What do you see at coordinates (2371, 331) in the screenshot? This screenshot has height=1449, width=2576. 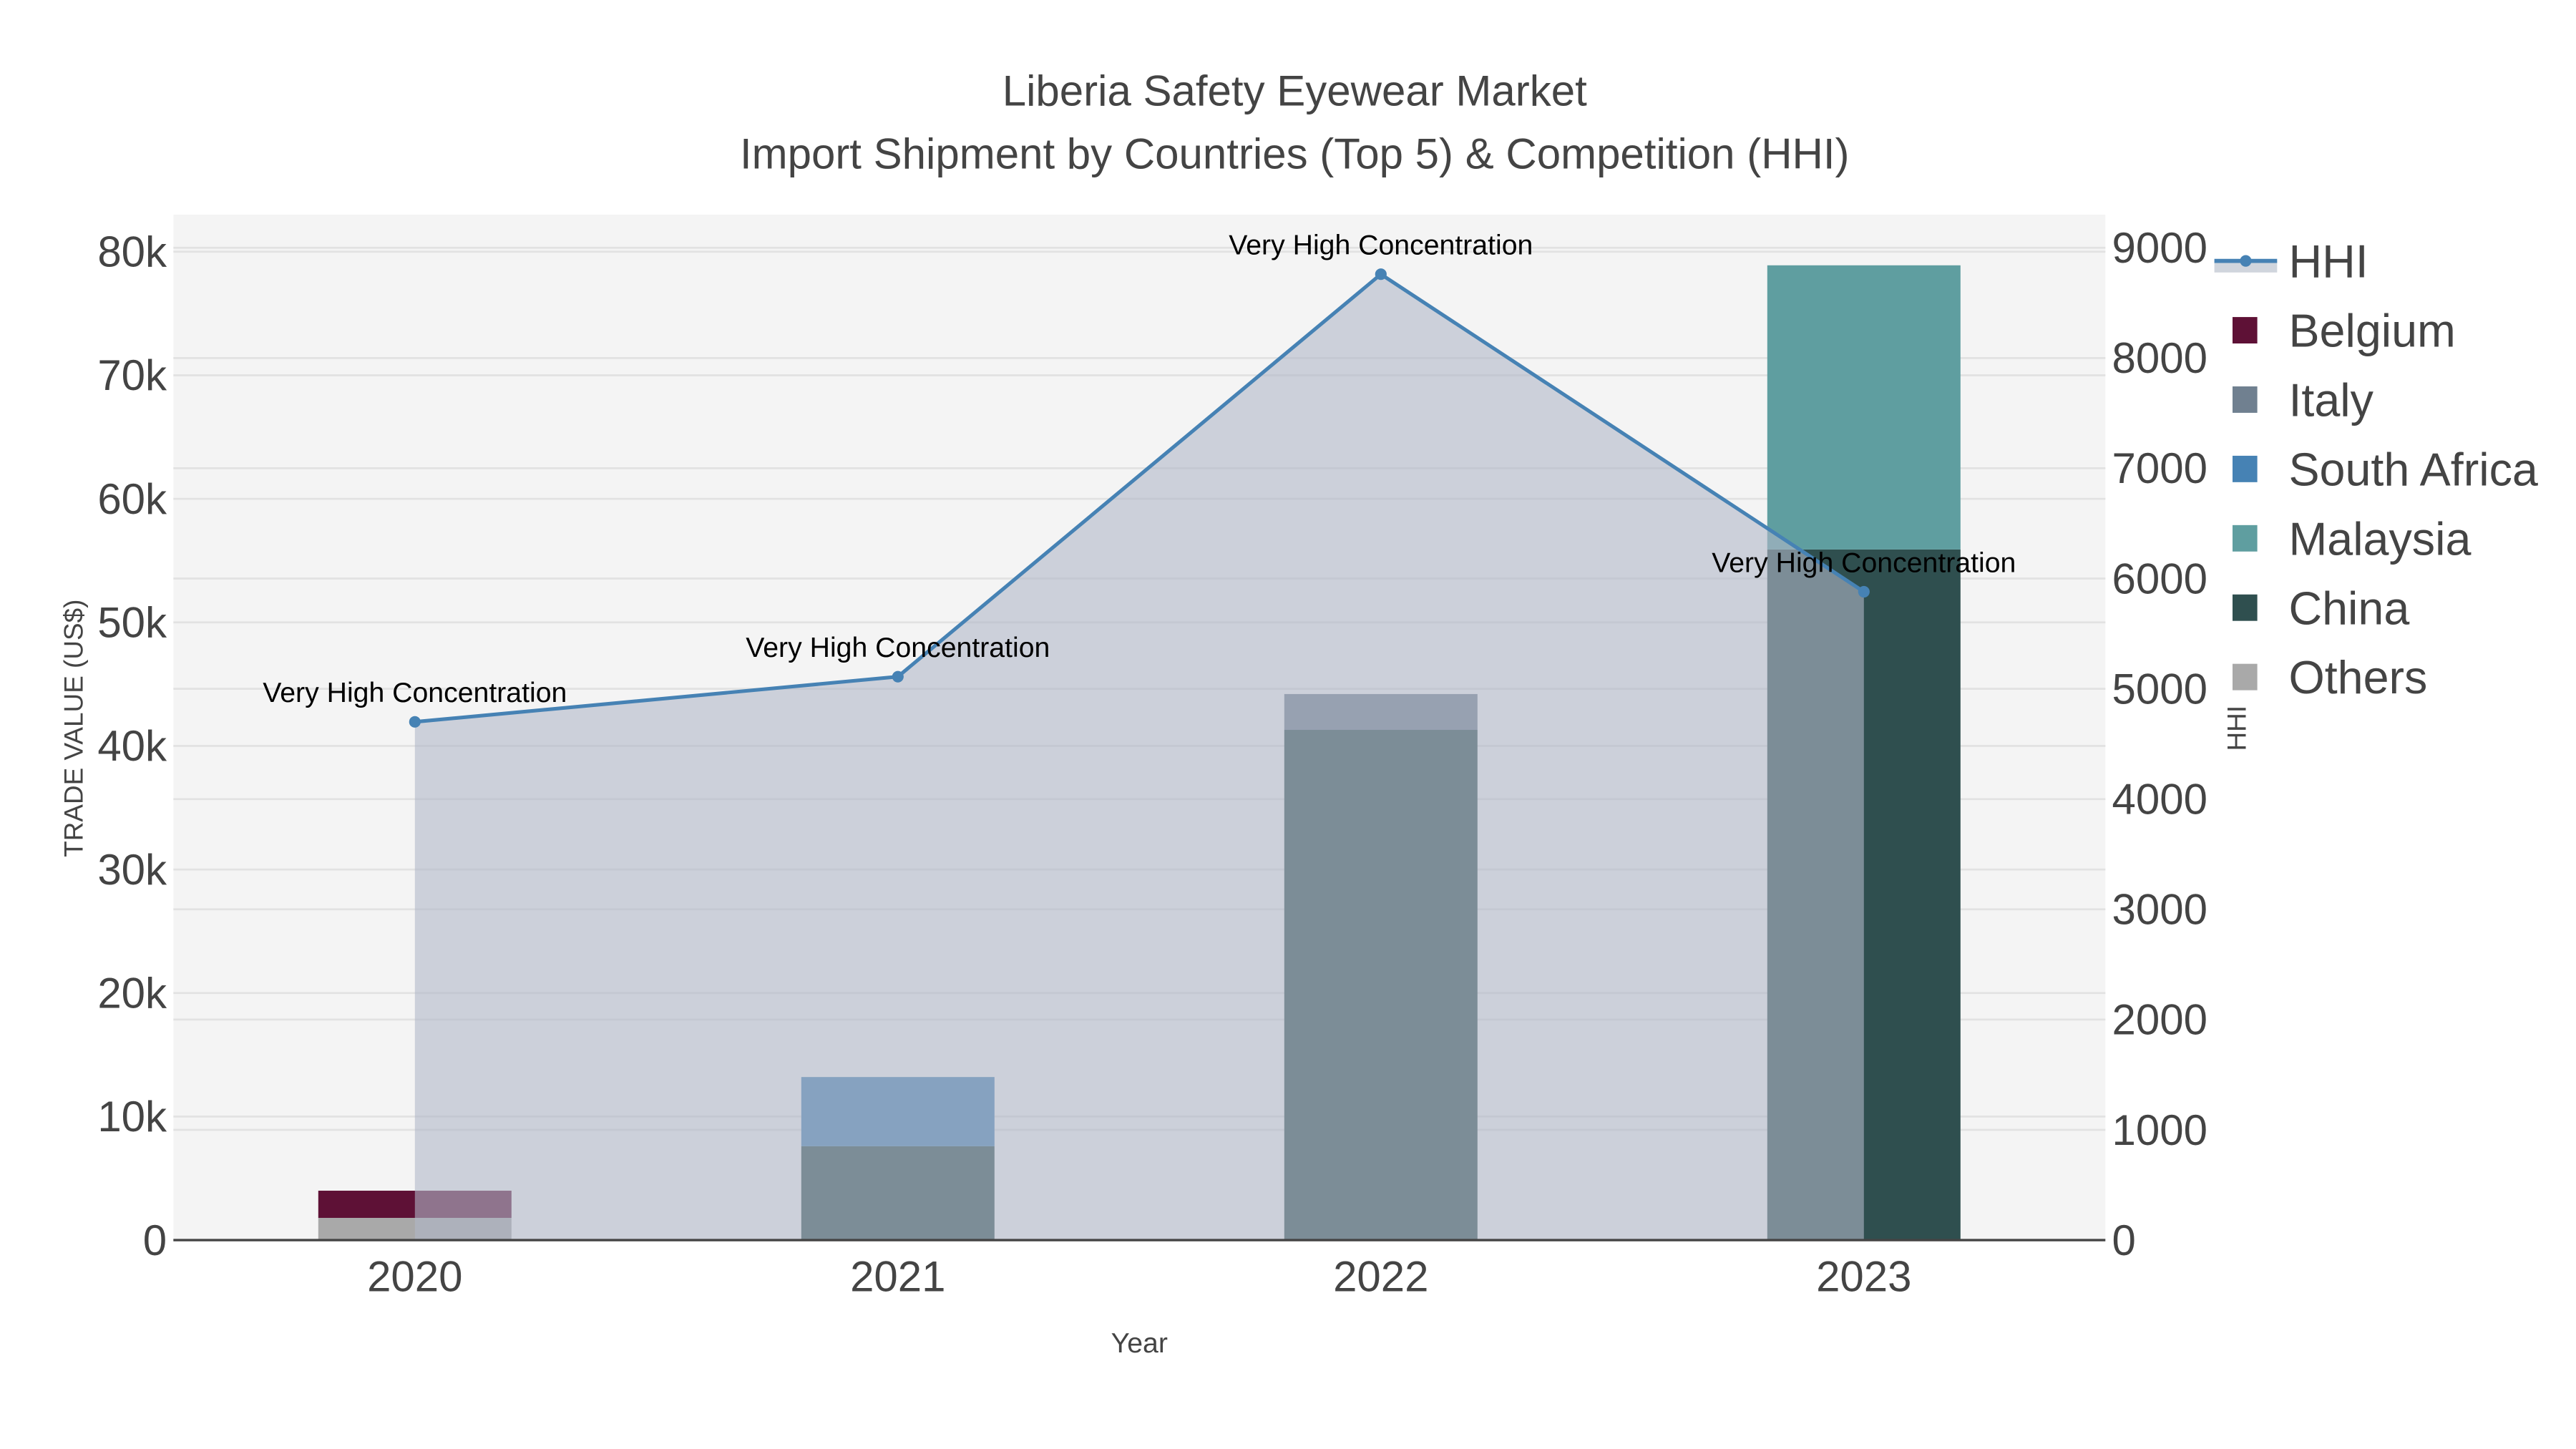 I see `legend-label: Belgium` at bounding box center [2371, 331].